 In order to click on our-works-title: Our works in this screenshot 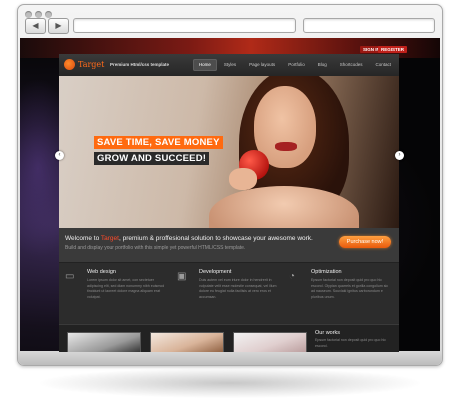, I will do `click(328, 333)`.